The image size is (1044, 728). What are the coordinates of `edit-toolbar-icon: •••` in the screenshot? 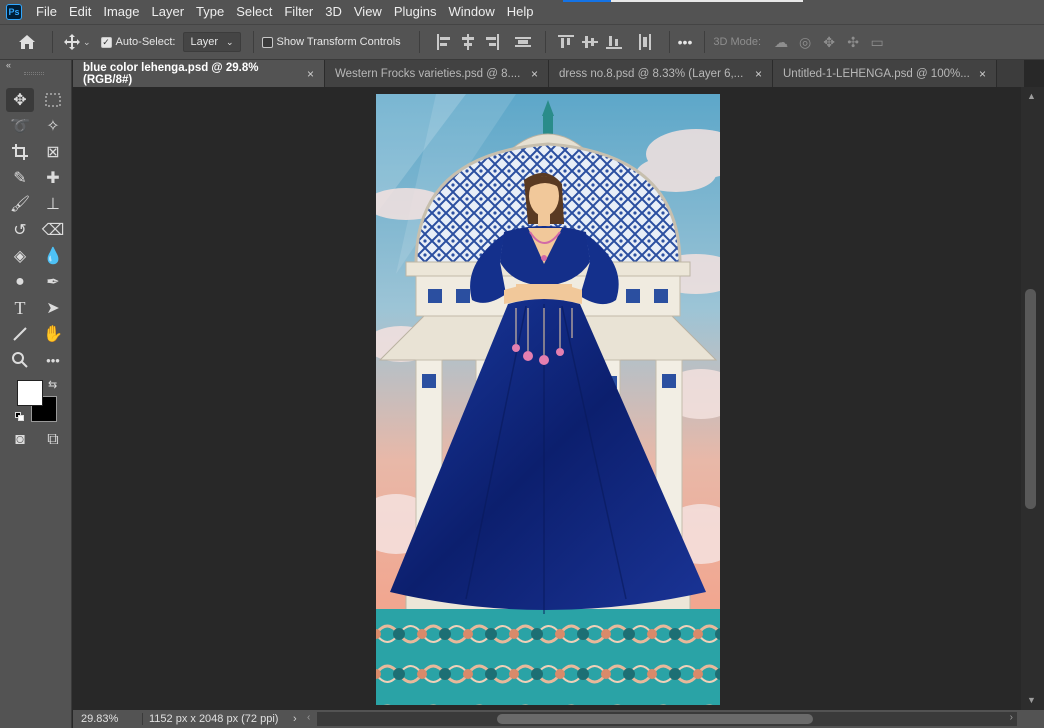 It's located at (53, 360).